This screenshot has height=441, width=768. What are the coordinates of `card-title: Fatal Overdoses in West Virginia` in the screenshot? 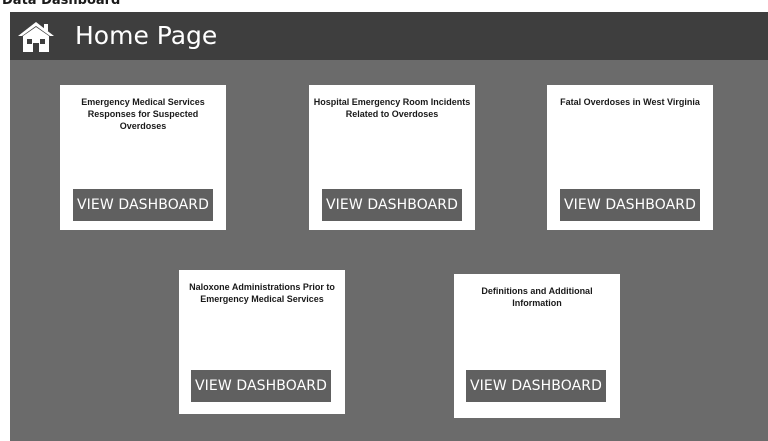 It's located at (630, 102).